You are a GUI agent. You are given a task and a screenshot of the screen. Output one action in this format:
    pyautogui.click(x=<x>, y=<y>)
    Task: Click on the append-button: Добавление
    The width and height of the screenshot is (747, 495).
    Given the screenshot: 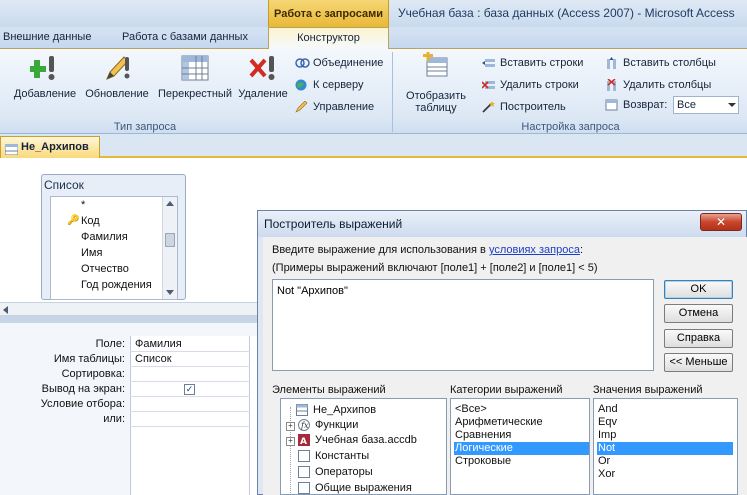 What is the action you would take?
    pyautogui.click(x=45, y=76)
    